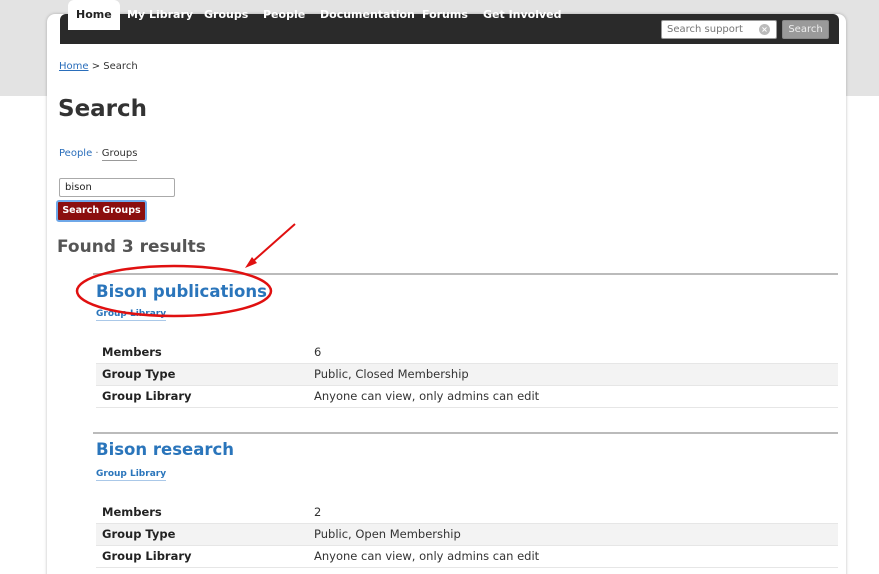 This screenshot has height=574, width=879. Describe the element at coordinates (131, 247) in the screenshot. I see `results-heading: Found 3 results` at that location.